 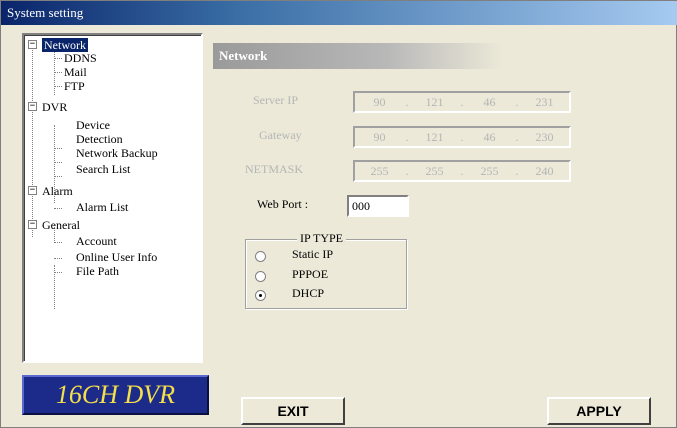 What do you see at coordinates (75, 72) in the screenshot?
I see `tree-item-mail: Mail` at bounding box center [75, 72].